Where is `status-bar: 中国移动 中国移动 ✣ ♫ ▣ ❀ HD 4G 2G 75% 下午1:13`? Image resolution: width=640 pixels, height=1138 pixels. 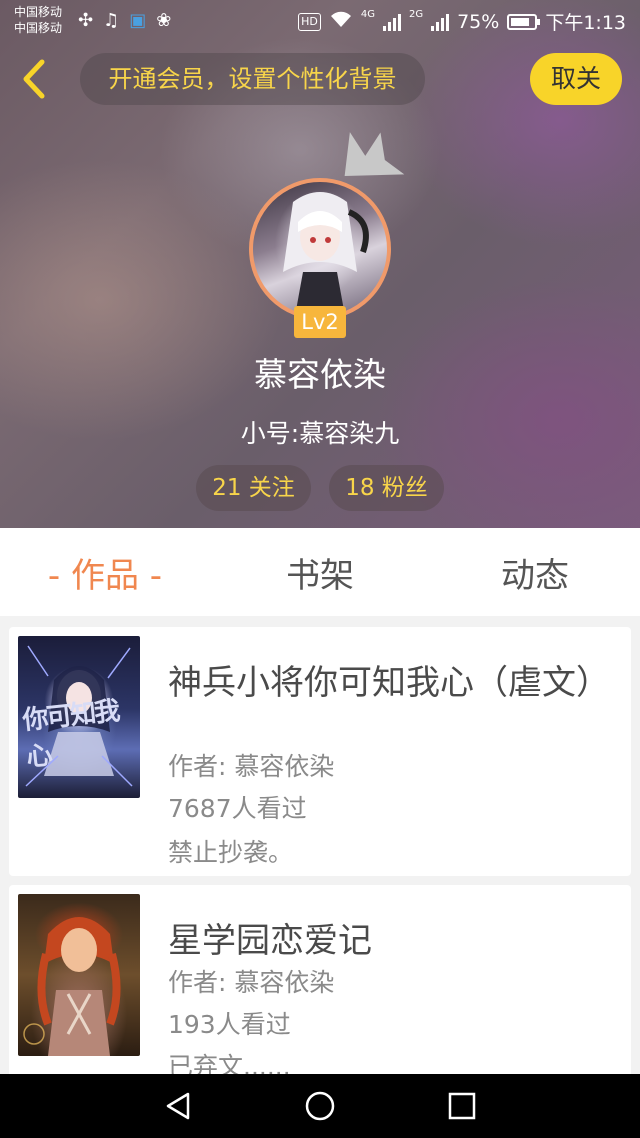 status-bar: 中国移动 中国移动 ✣ ♫ ▣ ❀ HD 4G 2G 75% 下午1:13 is located at coordinates (320, 21).